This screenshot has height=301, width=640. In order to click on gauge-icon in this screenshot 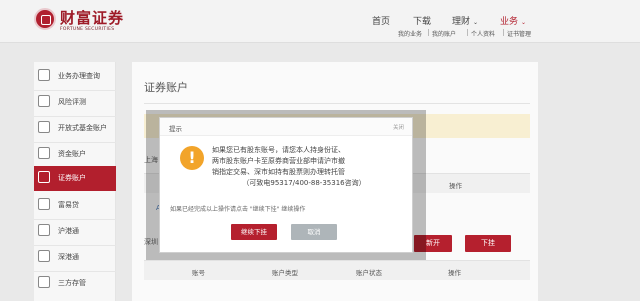, I will do `click(44, 101)`.